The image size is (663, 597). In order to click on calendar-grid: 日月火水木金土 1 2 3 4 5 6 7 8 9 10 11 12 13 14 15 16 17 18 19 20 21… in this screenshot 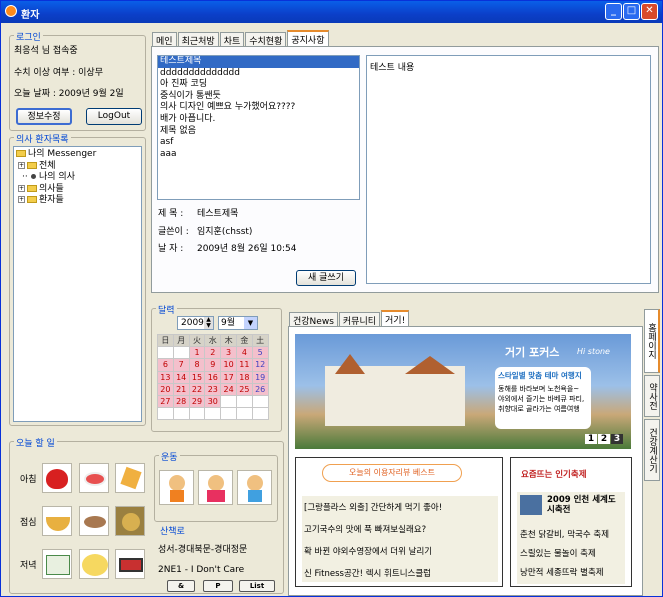, I will do `click(213, 377)`.